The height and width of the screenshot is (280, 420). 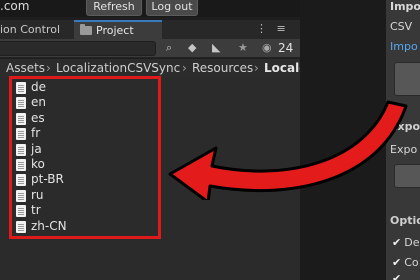 What do you see at coordinates (86, 29) in the screenshot?
I see `folder-icon` at bounding box center [86, 29].